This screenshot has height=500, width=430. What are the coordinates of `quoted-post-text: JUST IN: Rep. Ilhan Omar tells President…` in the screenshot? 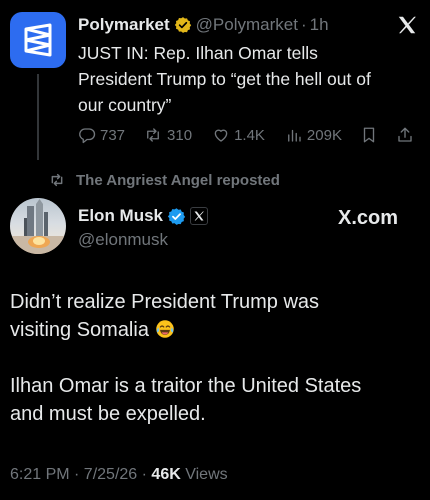 It's located at (250, 79).